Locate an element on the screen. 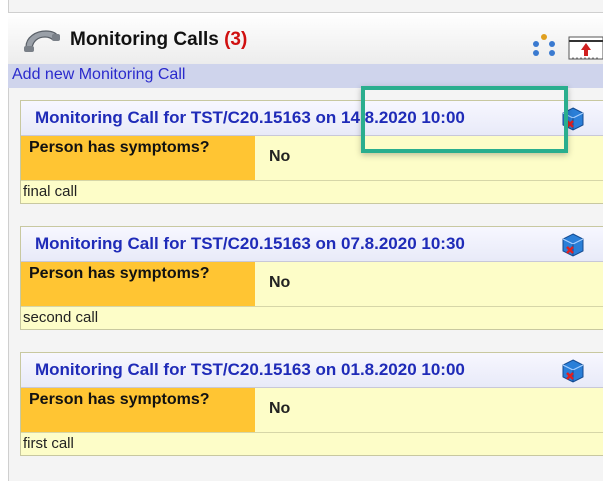  call-note: final call is located at coordinates (50, 191).